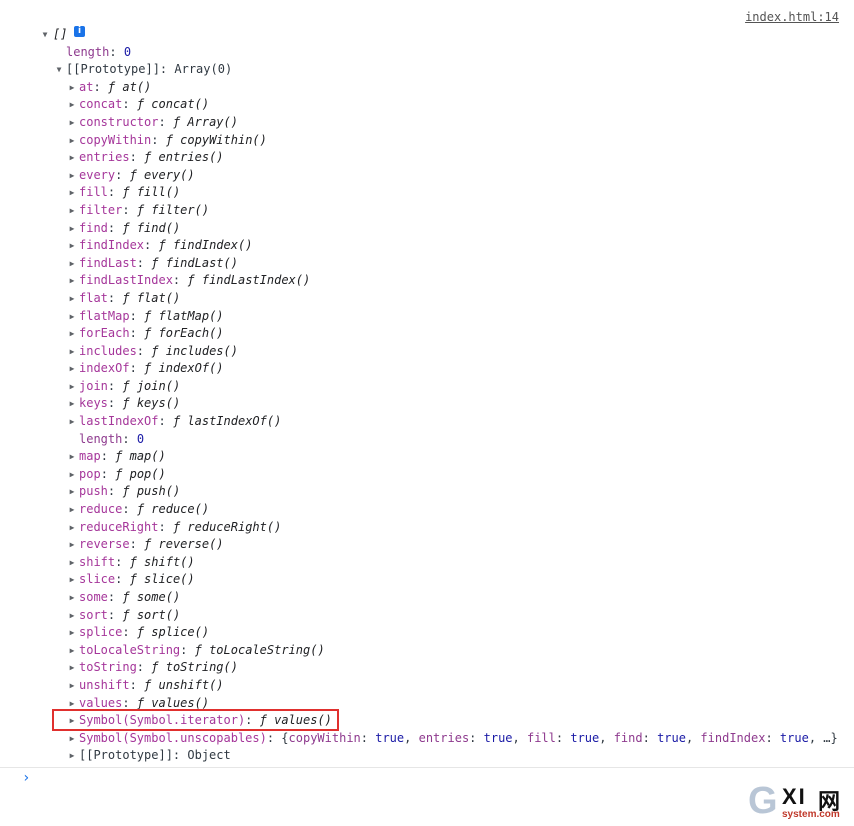 The width and height of the screenshot is (854, 826). What do you see at coordinates (427, 668) in the screenshot?
I see `method-row: ▶ toString: ƒ toString()` at bounding box center [427, 668].